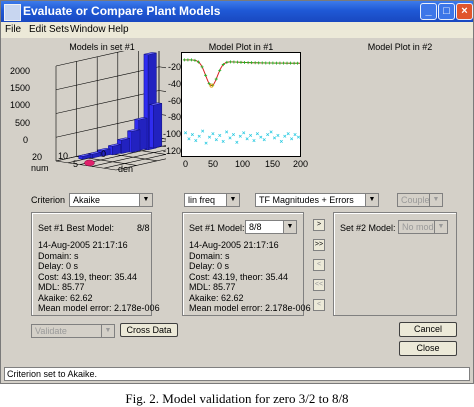 The image size is (474, 407). I want to click on menu-window: Window, so click(88, 29).